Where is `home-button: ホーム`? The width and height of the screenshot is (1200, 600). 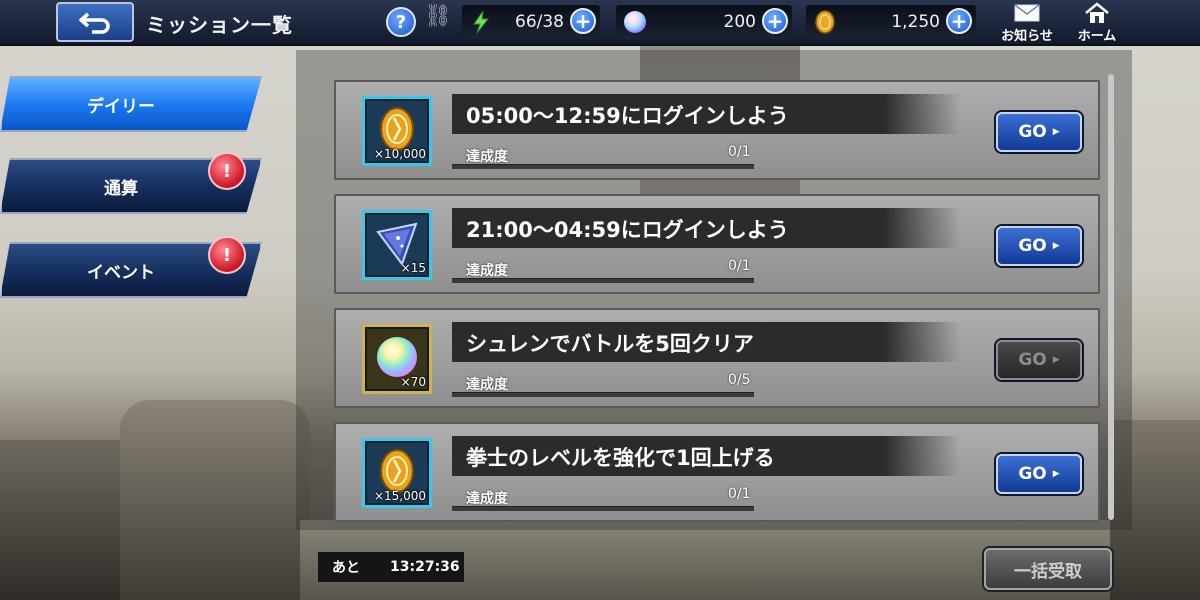
home-button: ホーム is located at coordinates (1097, 23).